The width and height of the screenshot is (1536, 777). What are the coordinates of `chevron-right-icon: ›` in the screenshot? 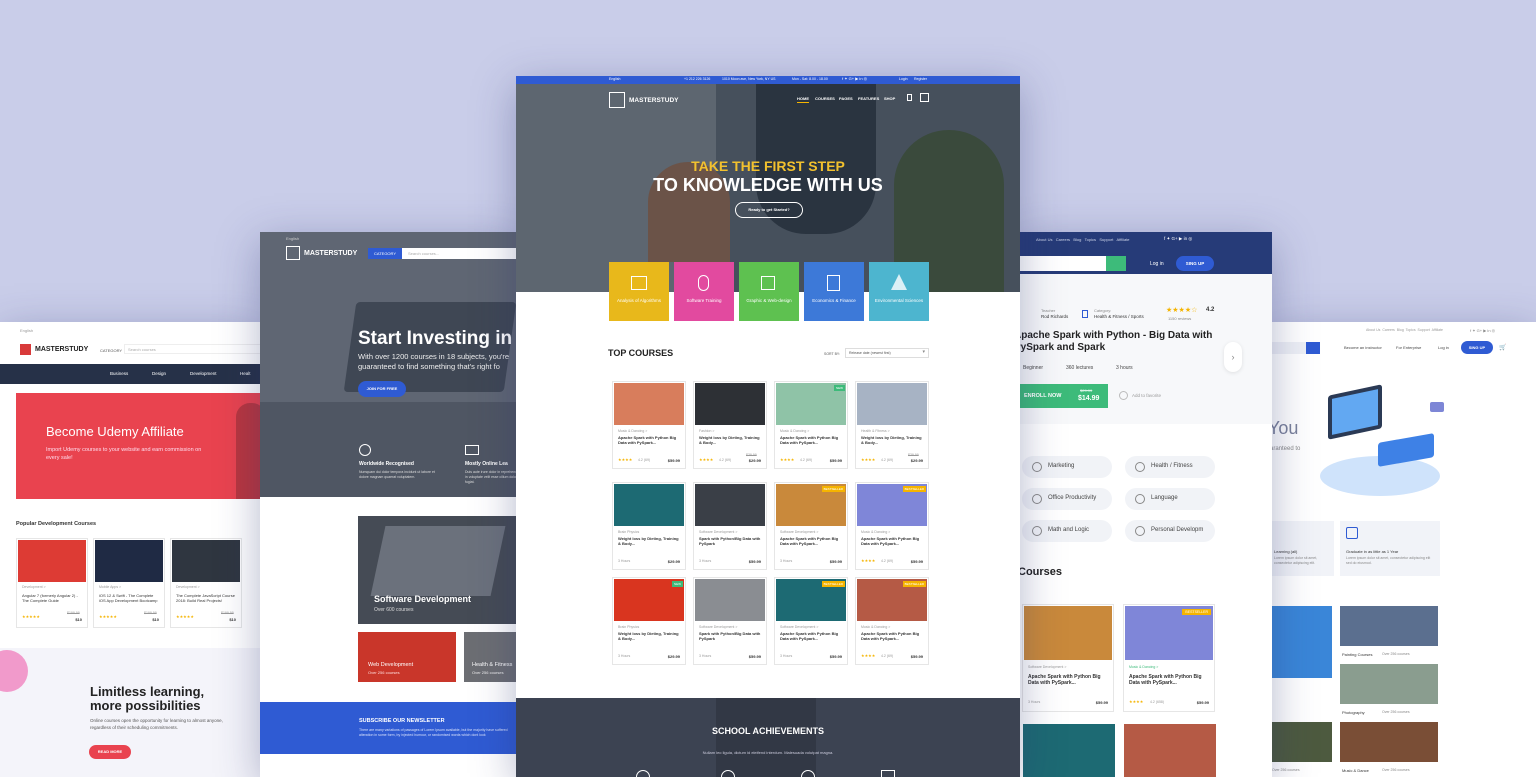 It's located at (1233, 357).